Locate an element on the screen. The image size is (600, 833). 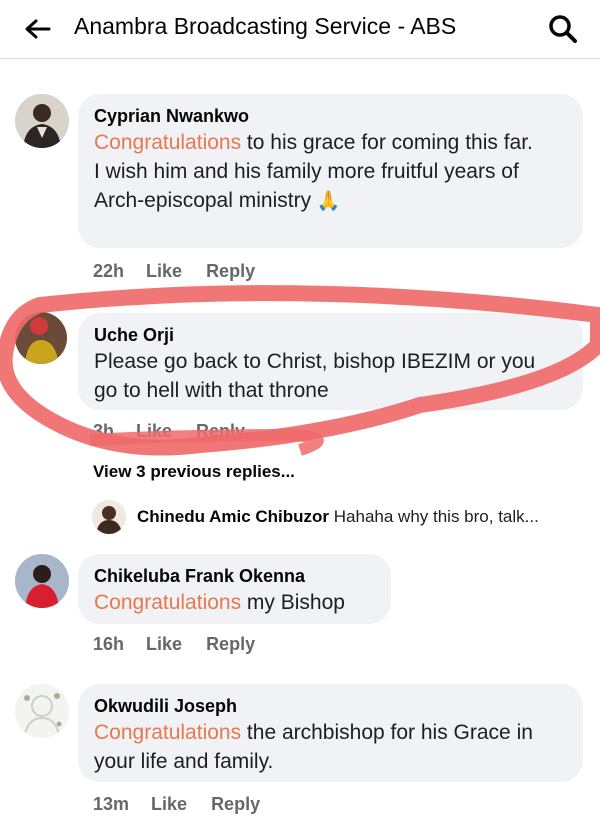
search-icon is located at coordinates (563, 29).